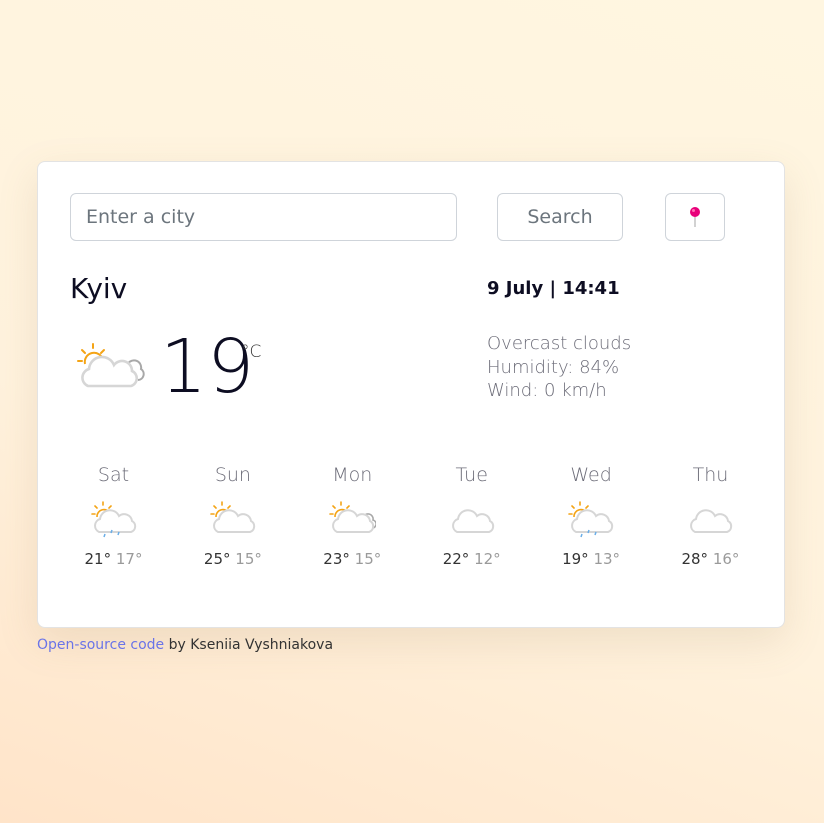 Image resolution: width=824 pixels, height=823 pixels. Describe the element at coordinates (553, 367) in the screenshot. I see `humidity: Humidity: 84%` at that location.